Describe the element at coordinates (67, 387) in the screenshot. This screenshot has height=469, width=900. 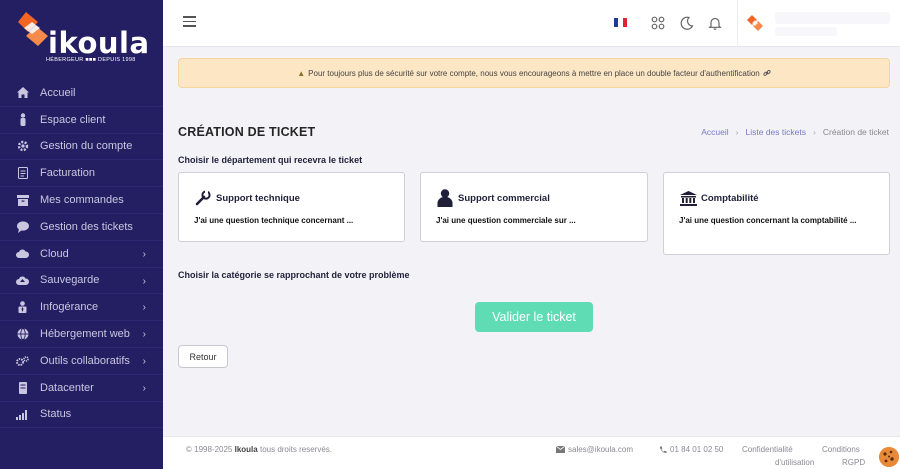
I see `sidebar-item-label: Datacenter` at that location.